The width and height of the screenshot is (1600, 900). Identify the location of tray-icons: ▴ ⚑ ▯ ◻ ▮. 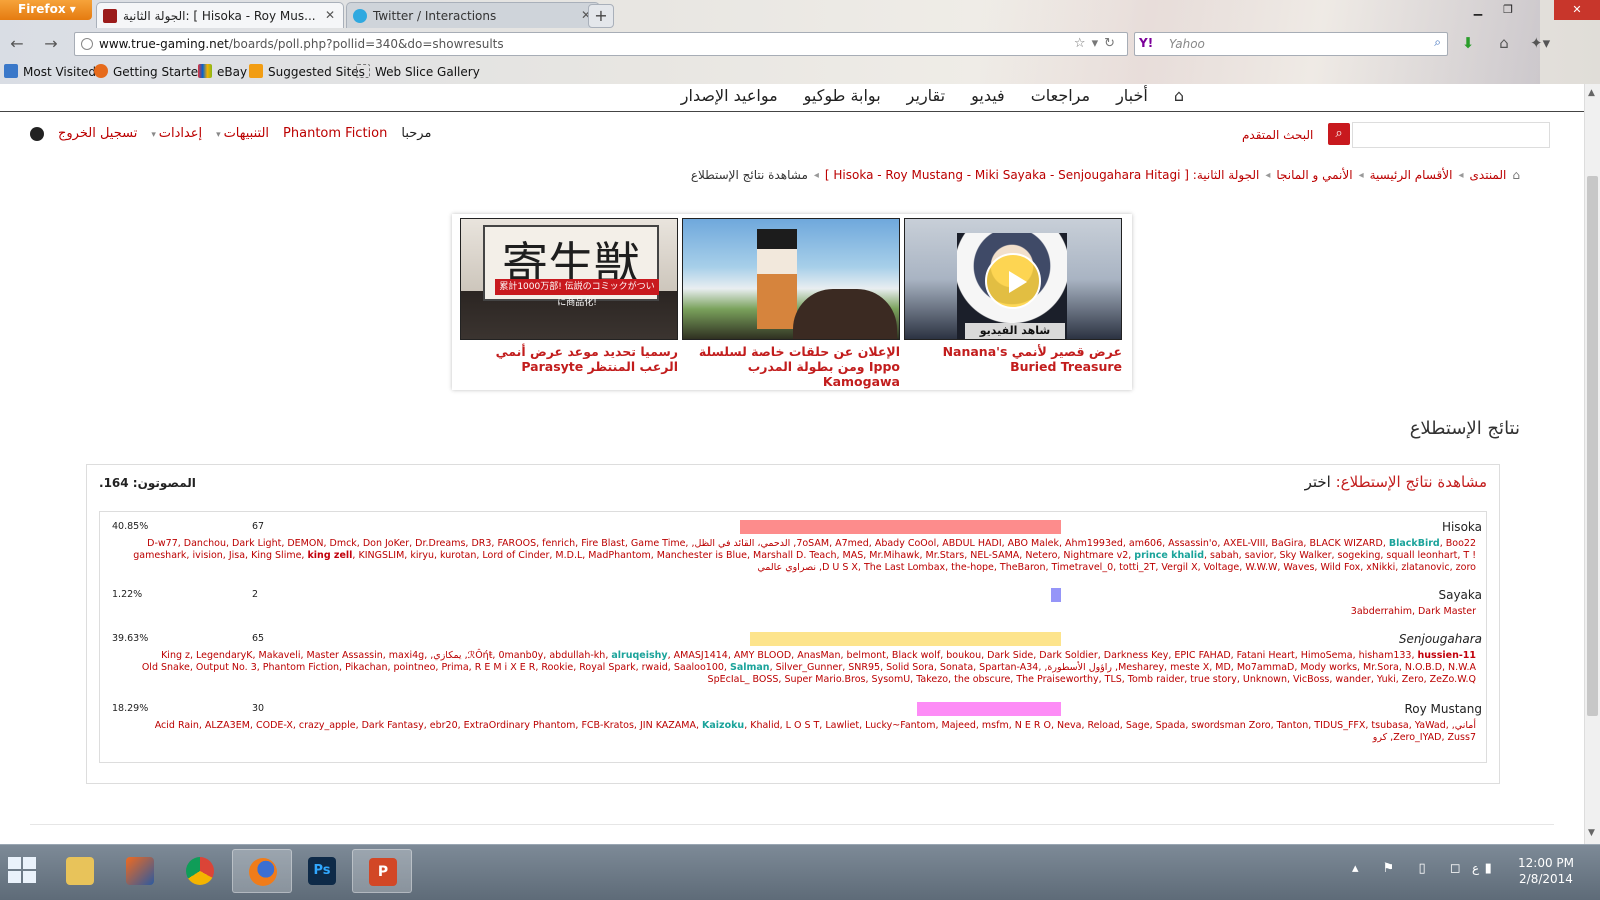
(1427, 868).